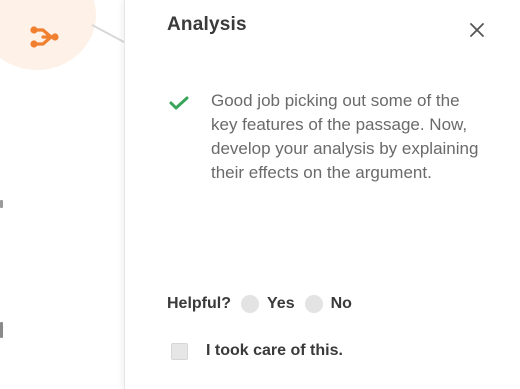  I want to click on yes-radio, so click(250, 304).